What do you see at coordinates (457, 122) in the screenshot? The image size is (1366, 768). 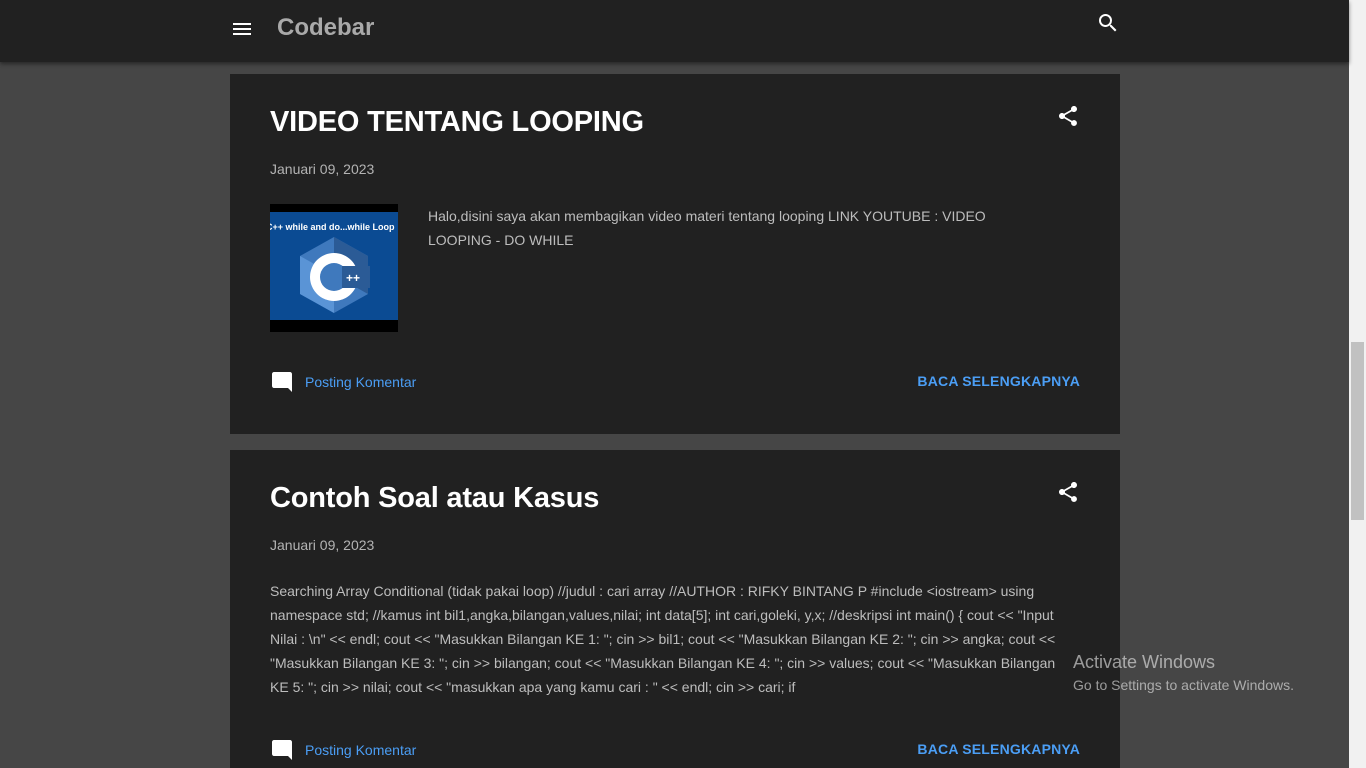 I see `post-title: VIDEO TENTANG LOOPING` at bounding box center [457, 122].